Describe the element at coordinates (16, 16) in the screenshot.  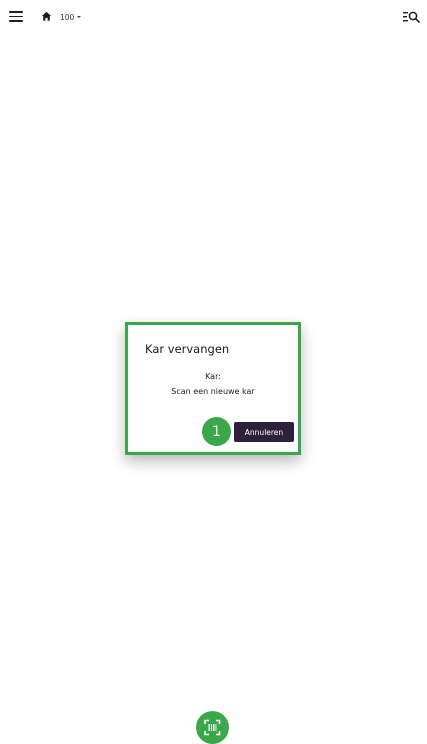
I see `menu-icon` at that location.